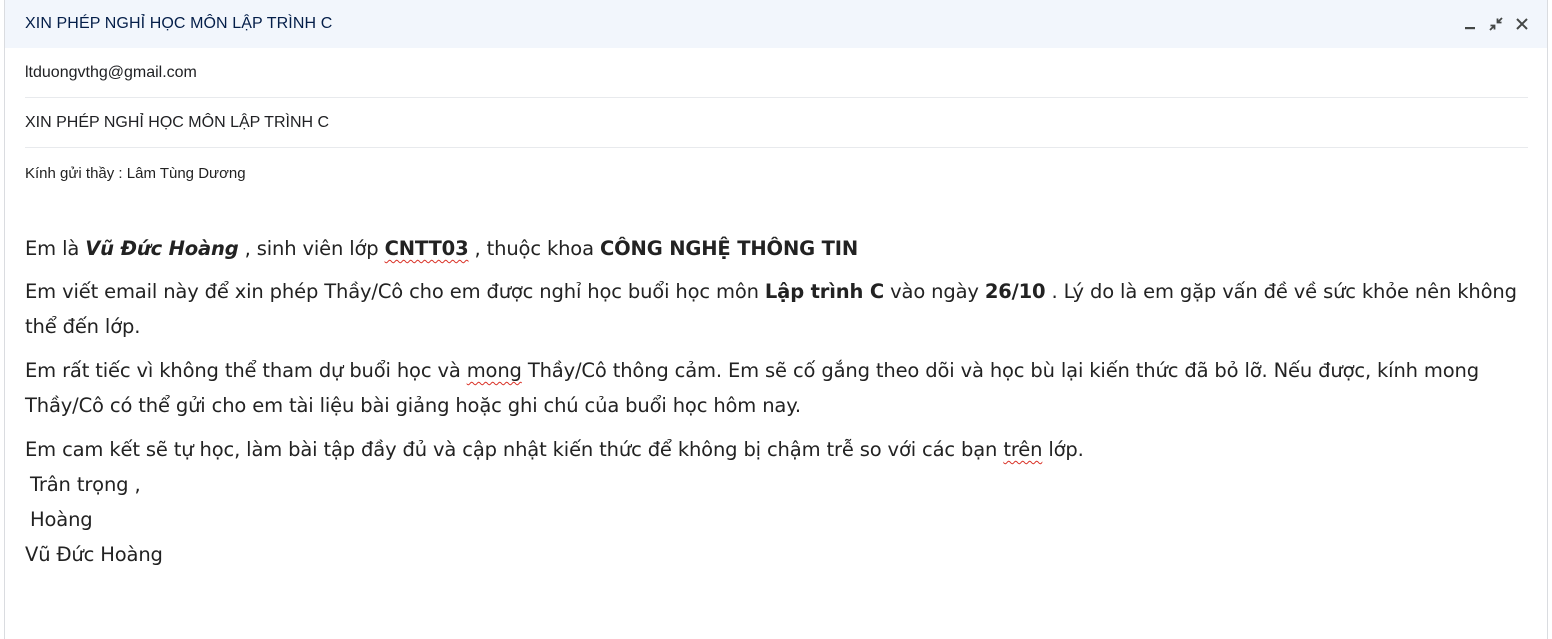 Image resolution: width=1552 pixels, height=639 pixels. I want to click on student-name: Vũ Đức Hoàng, so click(162, 248).